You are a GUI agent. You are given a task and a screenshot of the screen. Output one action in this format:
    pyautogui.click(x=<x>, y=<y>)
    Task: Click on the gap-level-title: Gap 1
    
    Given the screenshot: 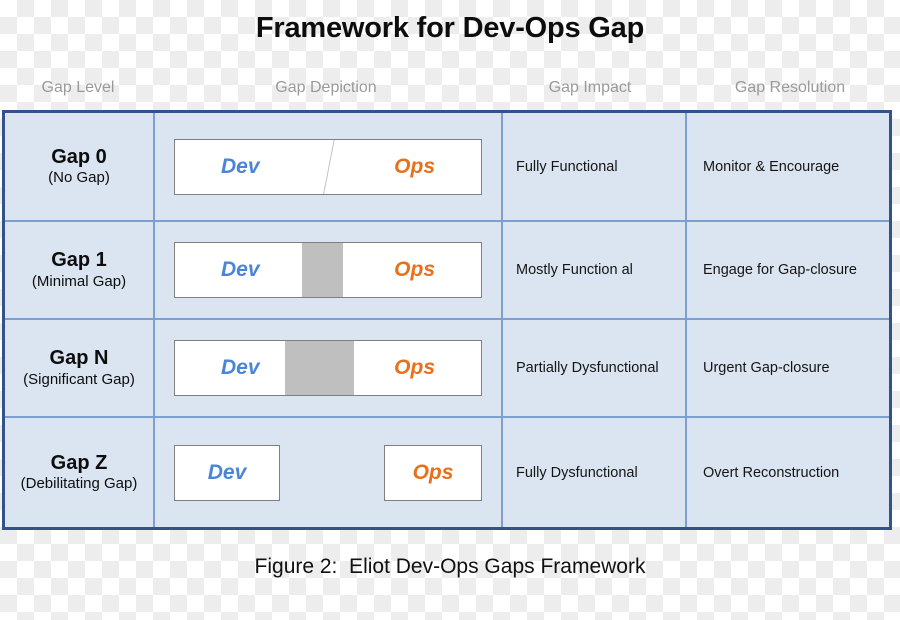 What is the action you would take?
    pyautogui.click(x=79, y=260)
    